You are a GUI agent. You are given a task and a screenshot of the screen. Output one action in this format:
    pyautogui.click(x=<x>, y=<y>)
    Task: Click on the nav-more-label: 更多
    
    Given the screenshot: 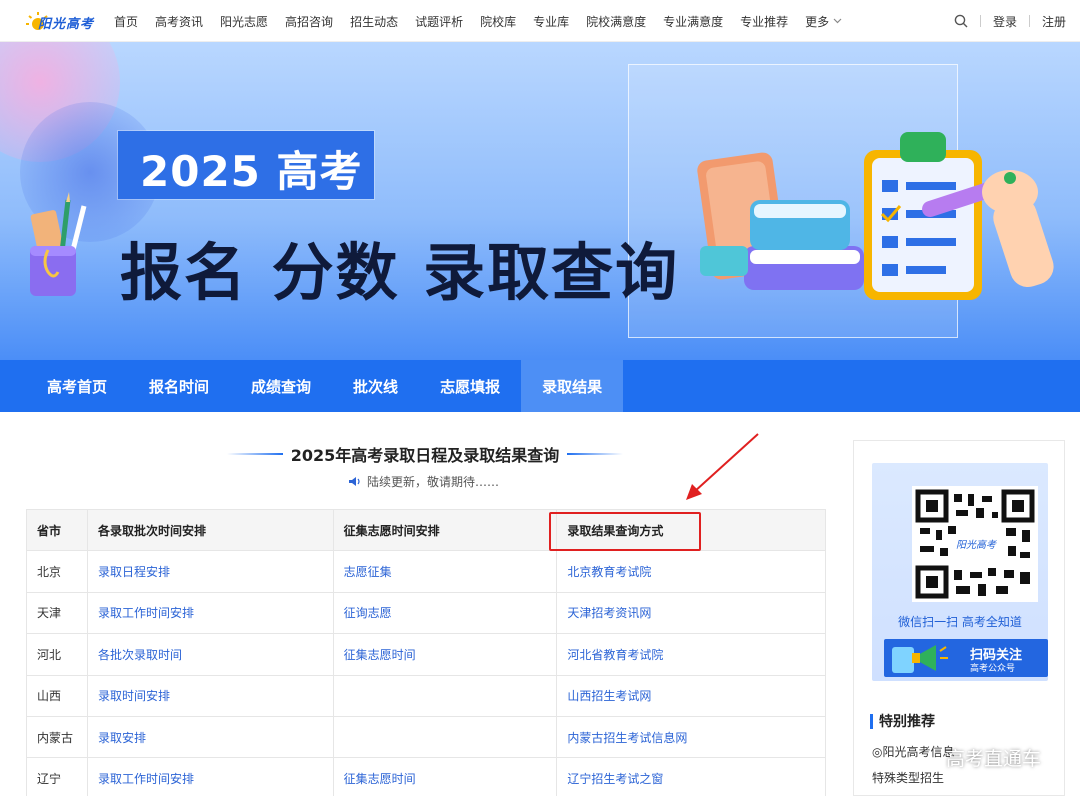 What is the action you would take?
    pyautogui.click(x=817, y=21)
    